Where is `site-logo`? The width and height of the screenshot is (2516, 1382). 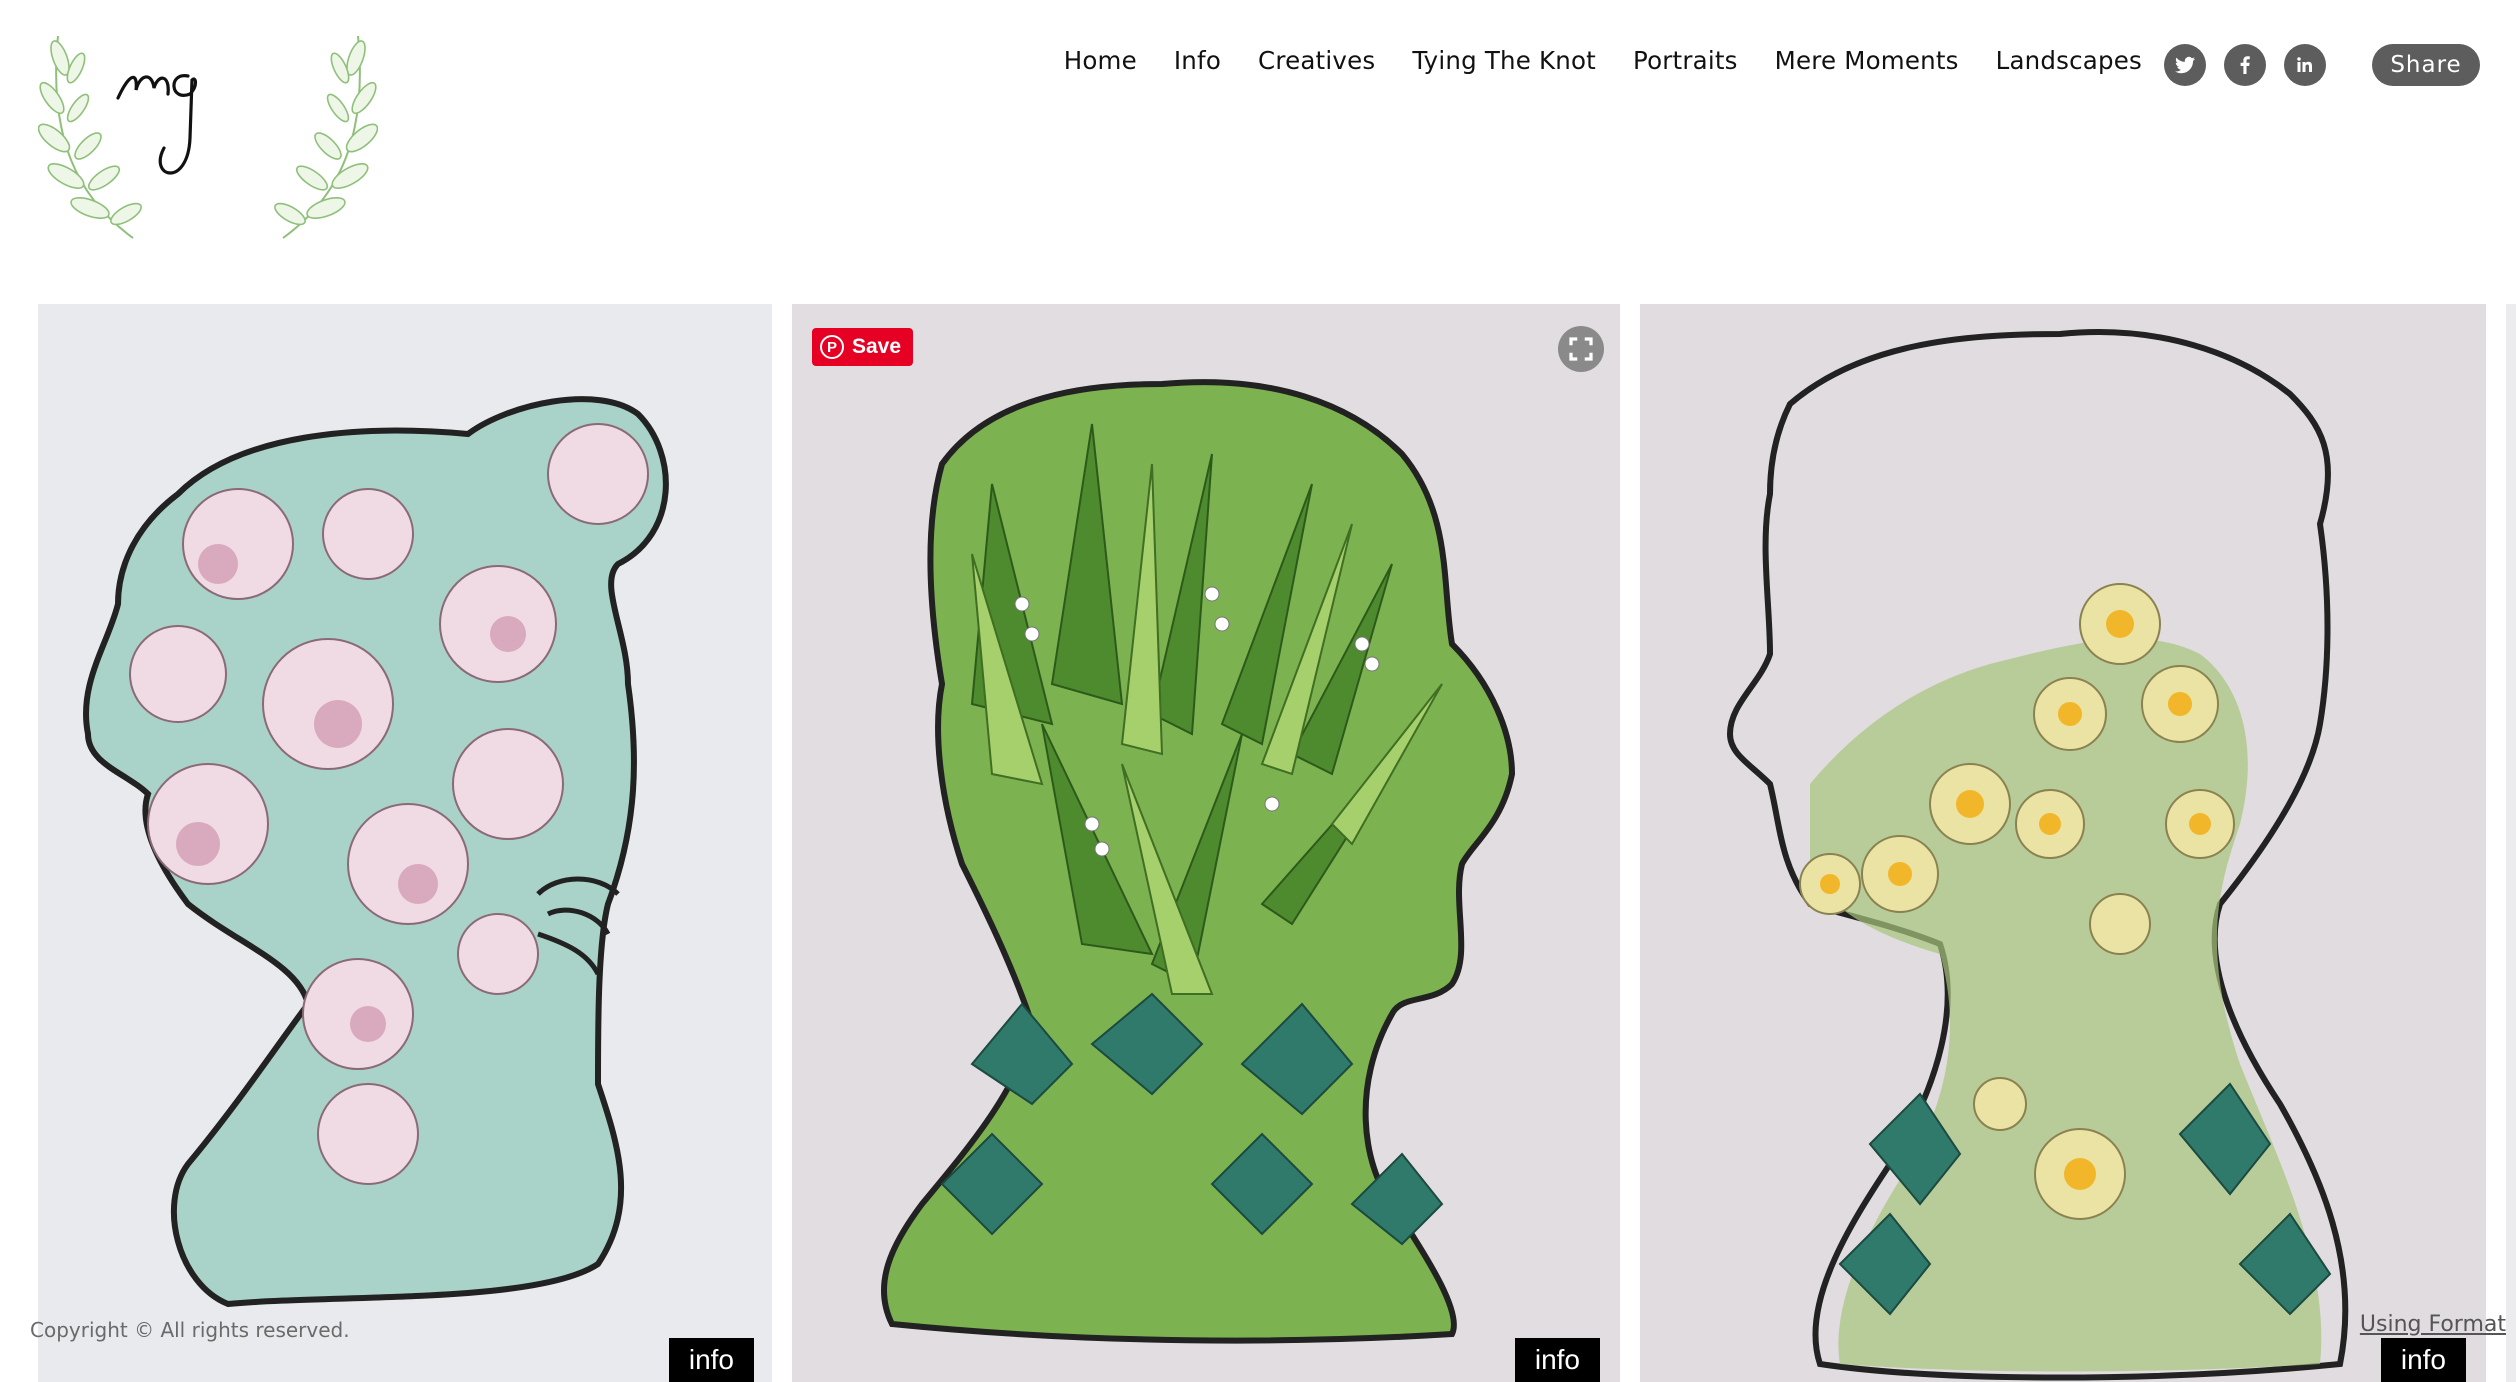 site-logo is located at coordinates (208, 139).